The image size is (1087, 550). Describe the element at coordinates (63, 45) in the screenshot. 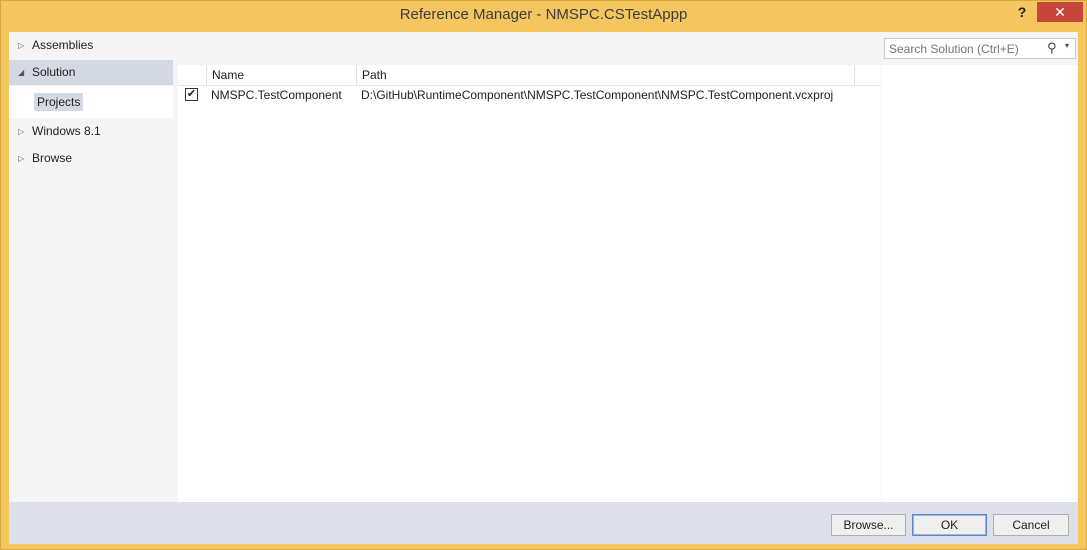

I see `nav-item-label: Assemblies` at that location.